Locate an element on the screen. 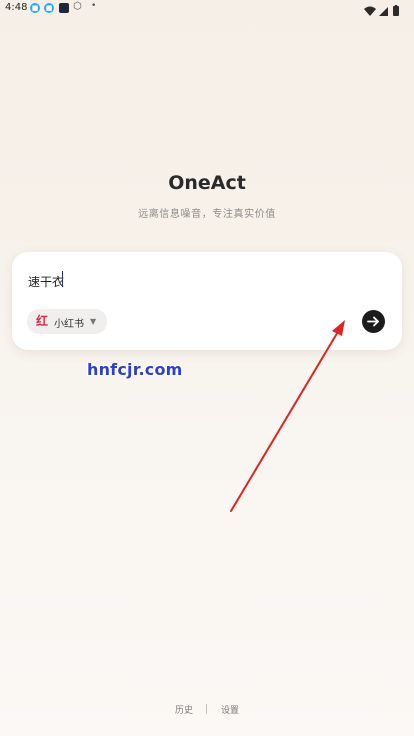  app-subtitle: 远离信息噪音，专注真实价值 is located at coordinates (207, 214).